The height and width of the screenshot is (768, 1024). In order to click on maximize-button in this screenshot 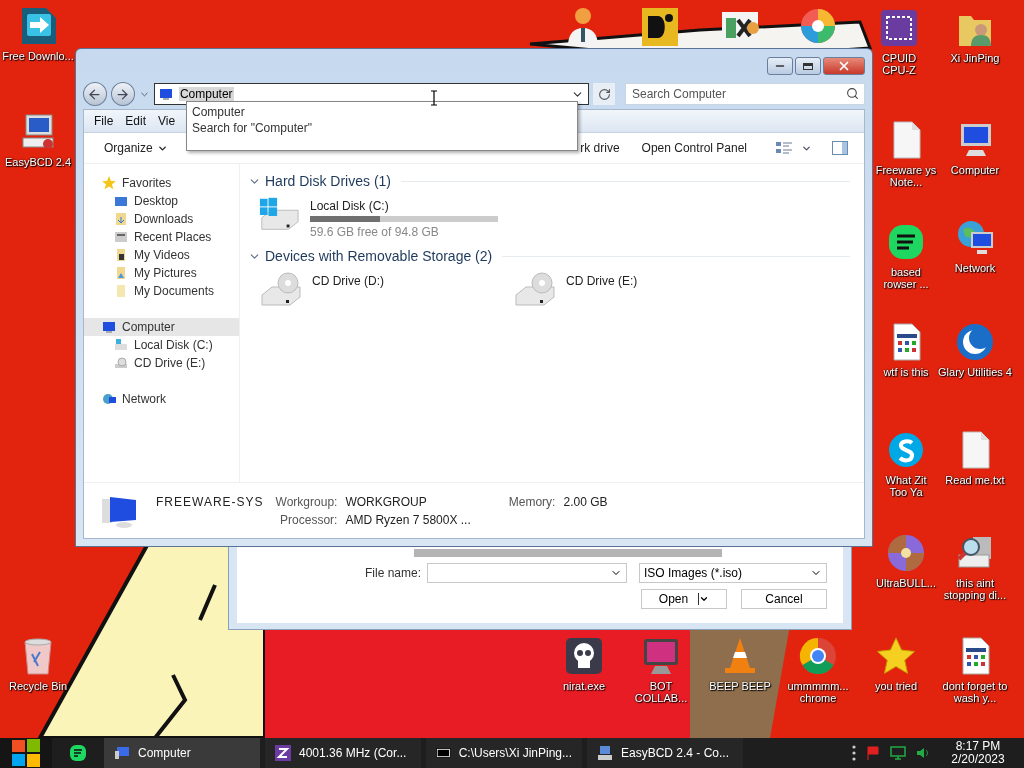, I will do `click(808, 66)`.